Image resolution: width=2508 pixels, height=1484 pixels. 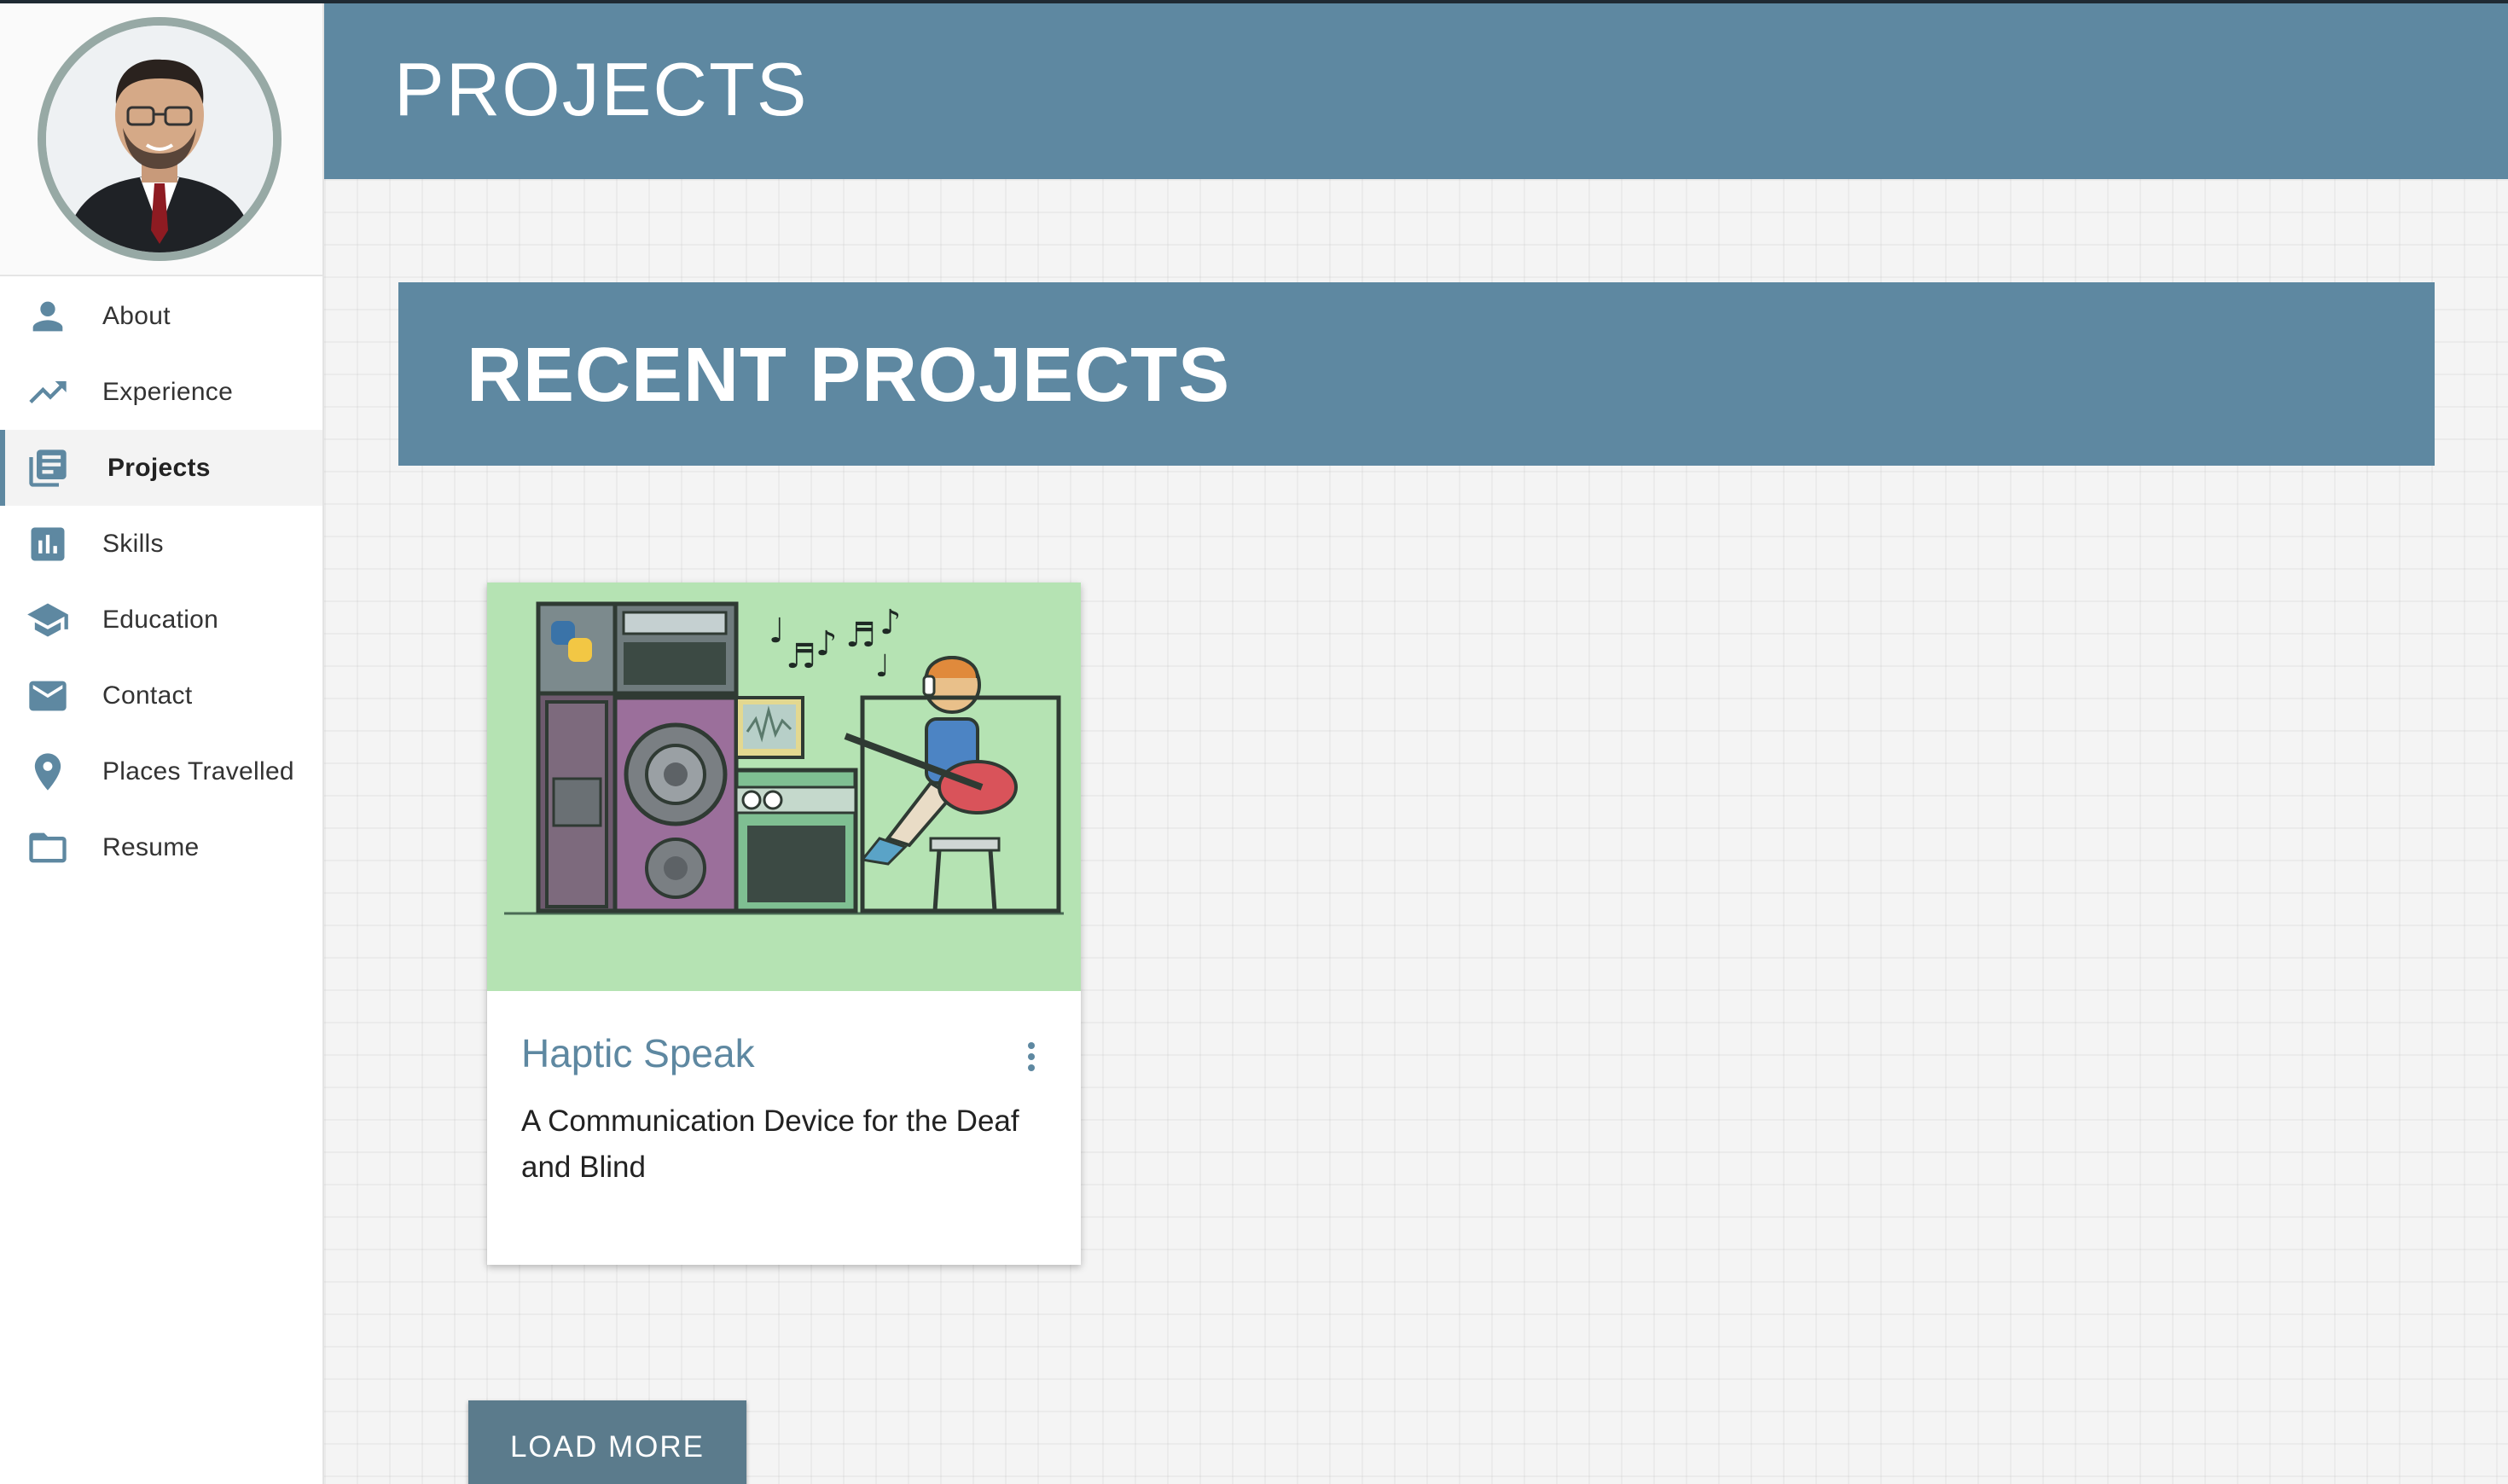 I want to click on graduation-cap-icon, so click(x=52, y=620).